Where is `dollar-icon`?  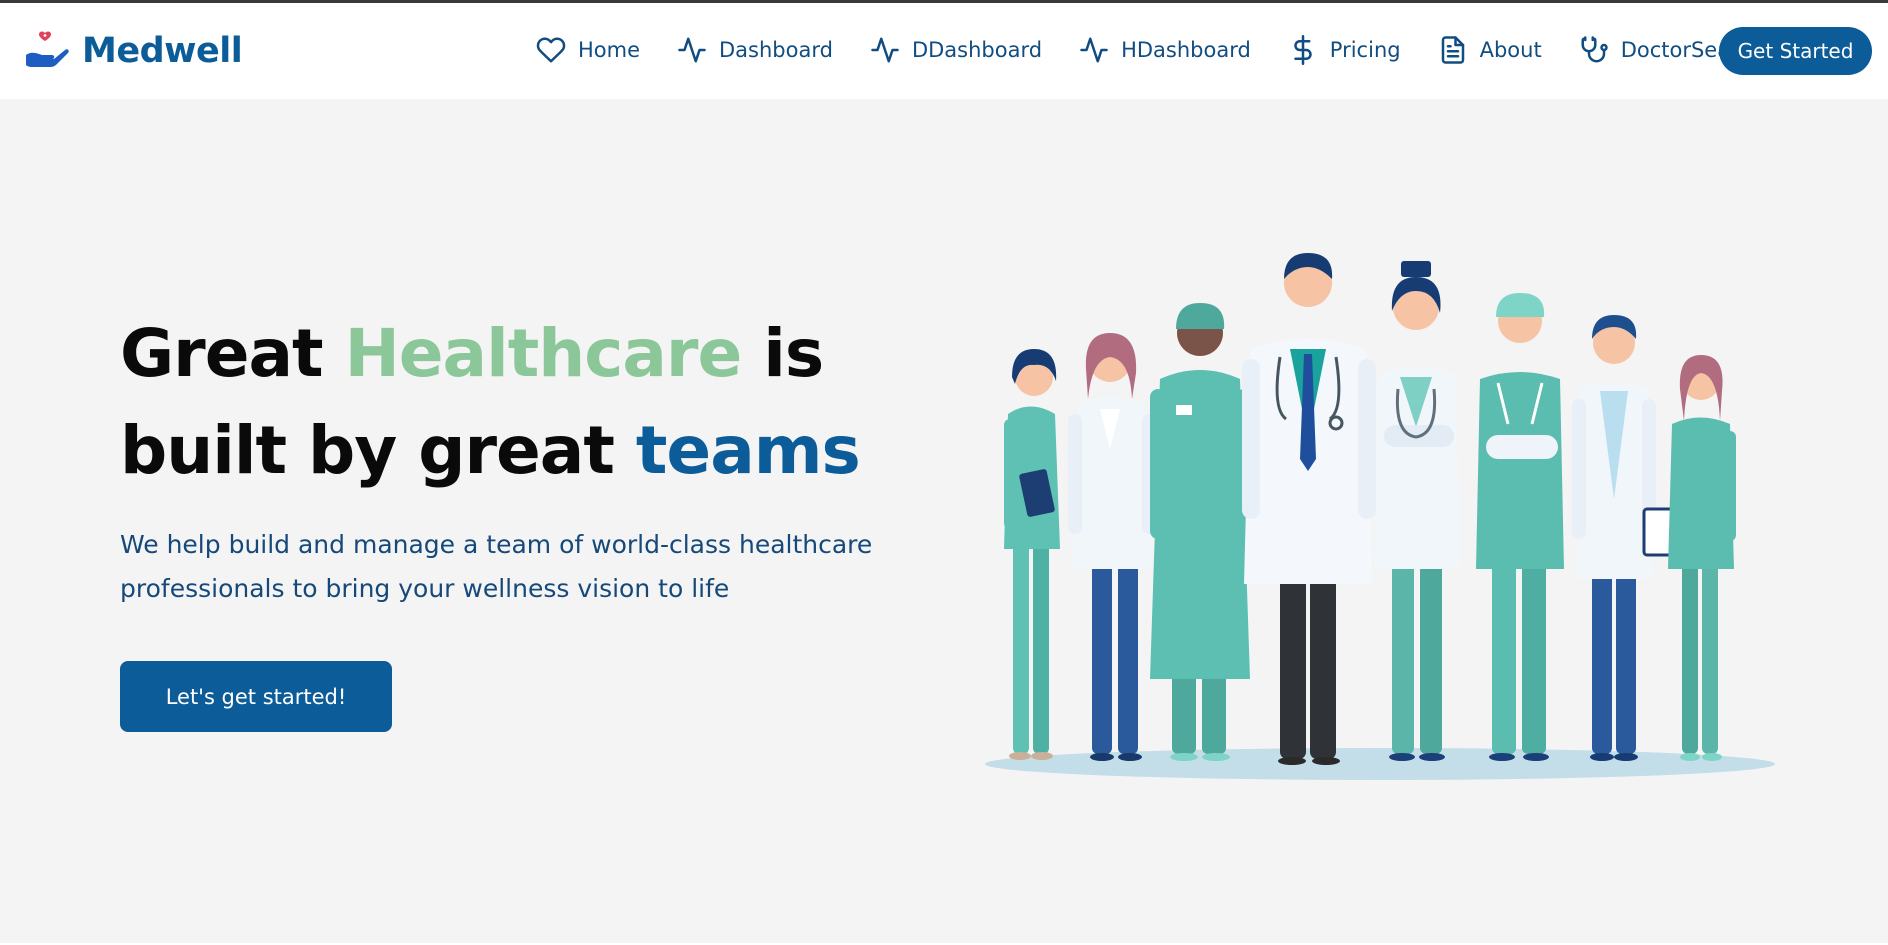 dollar-icon is located at coordinates (1303, 50).